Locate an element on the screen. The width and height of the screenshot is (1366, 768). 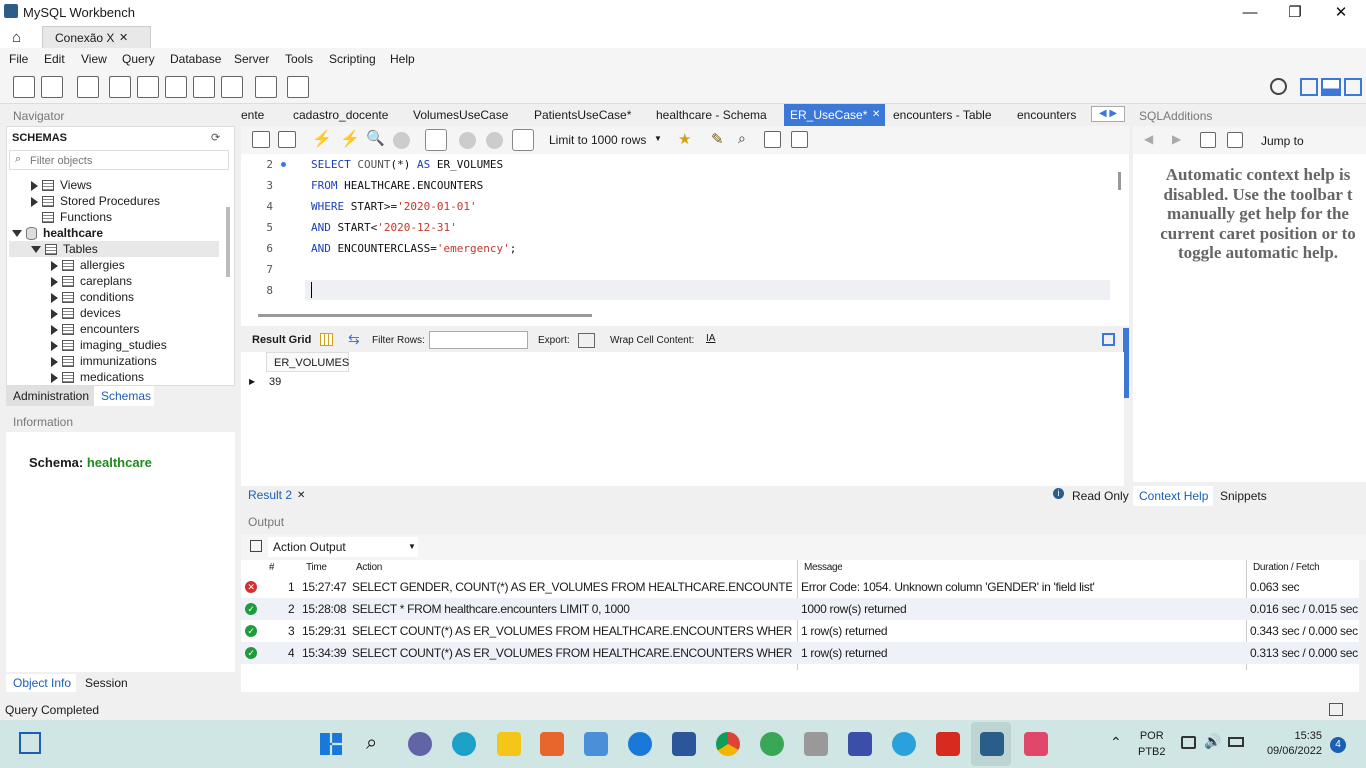
editor-tab: cadastro_docente is located at coordinates (340, 115).